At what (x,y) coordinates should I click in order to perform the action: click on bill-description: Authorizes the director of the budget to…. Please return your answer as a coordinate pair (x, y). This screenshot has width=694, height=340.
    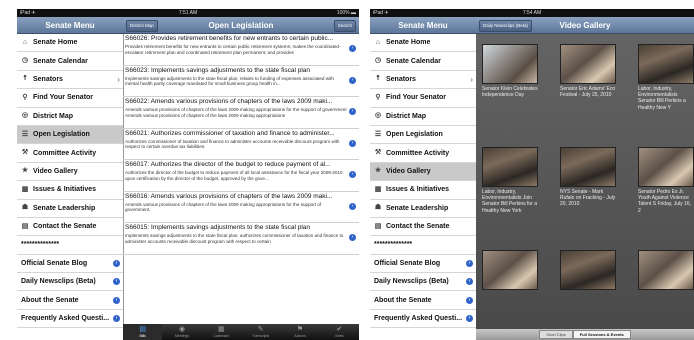
    Looking at the image, I should click on (234, 175).